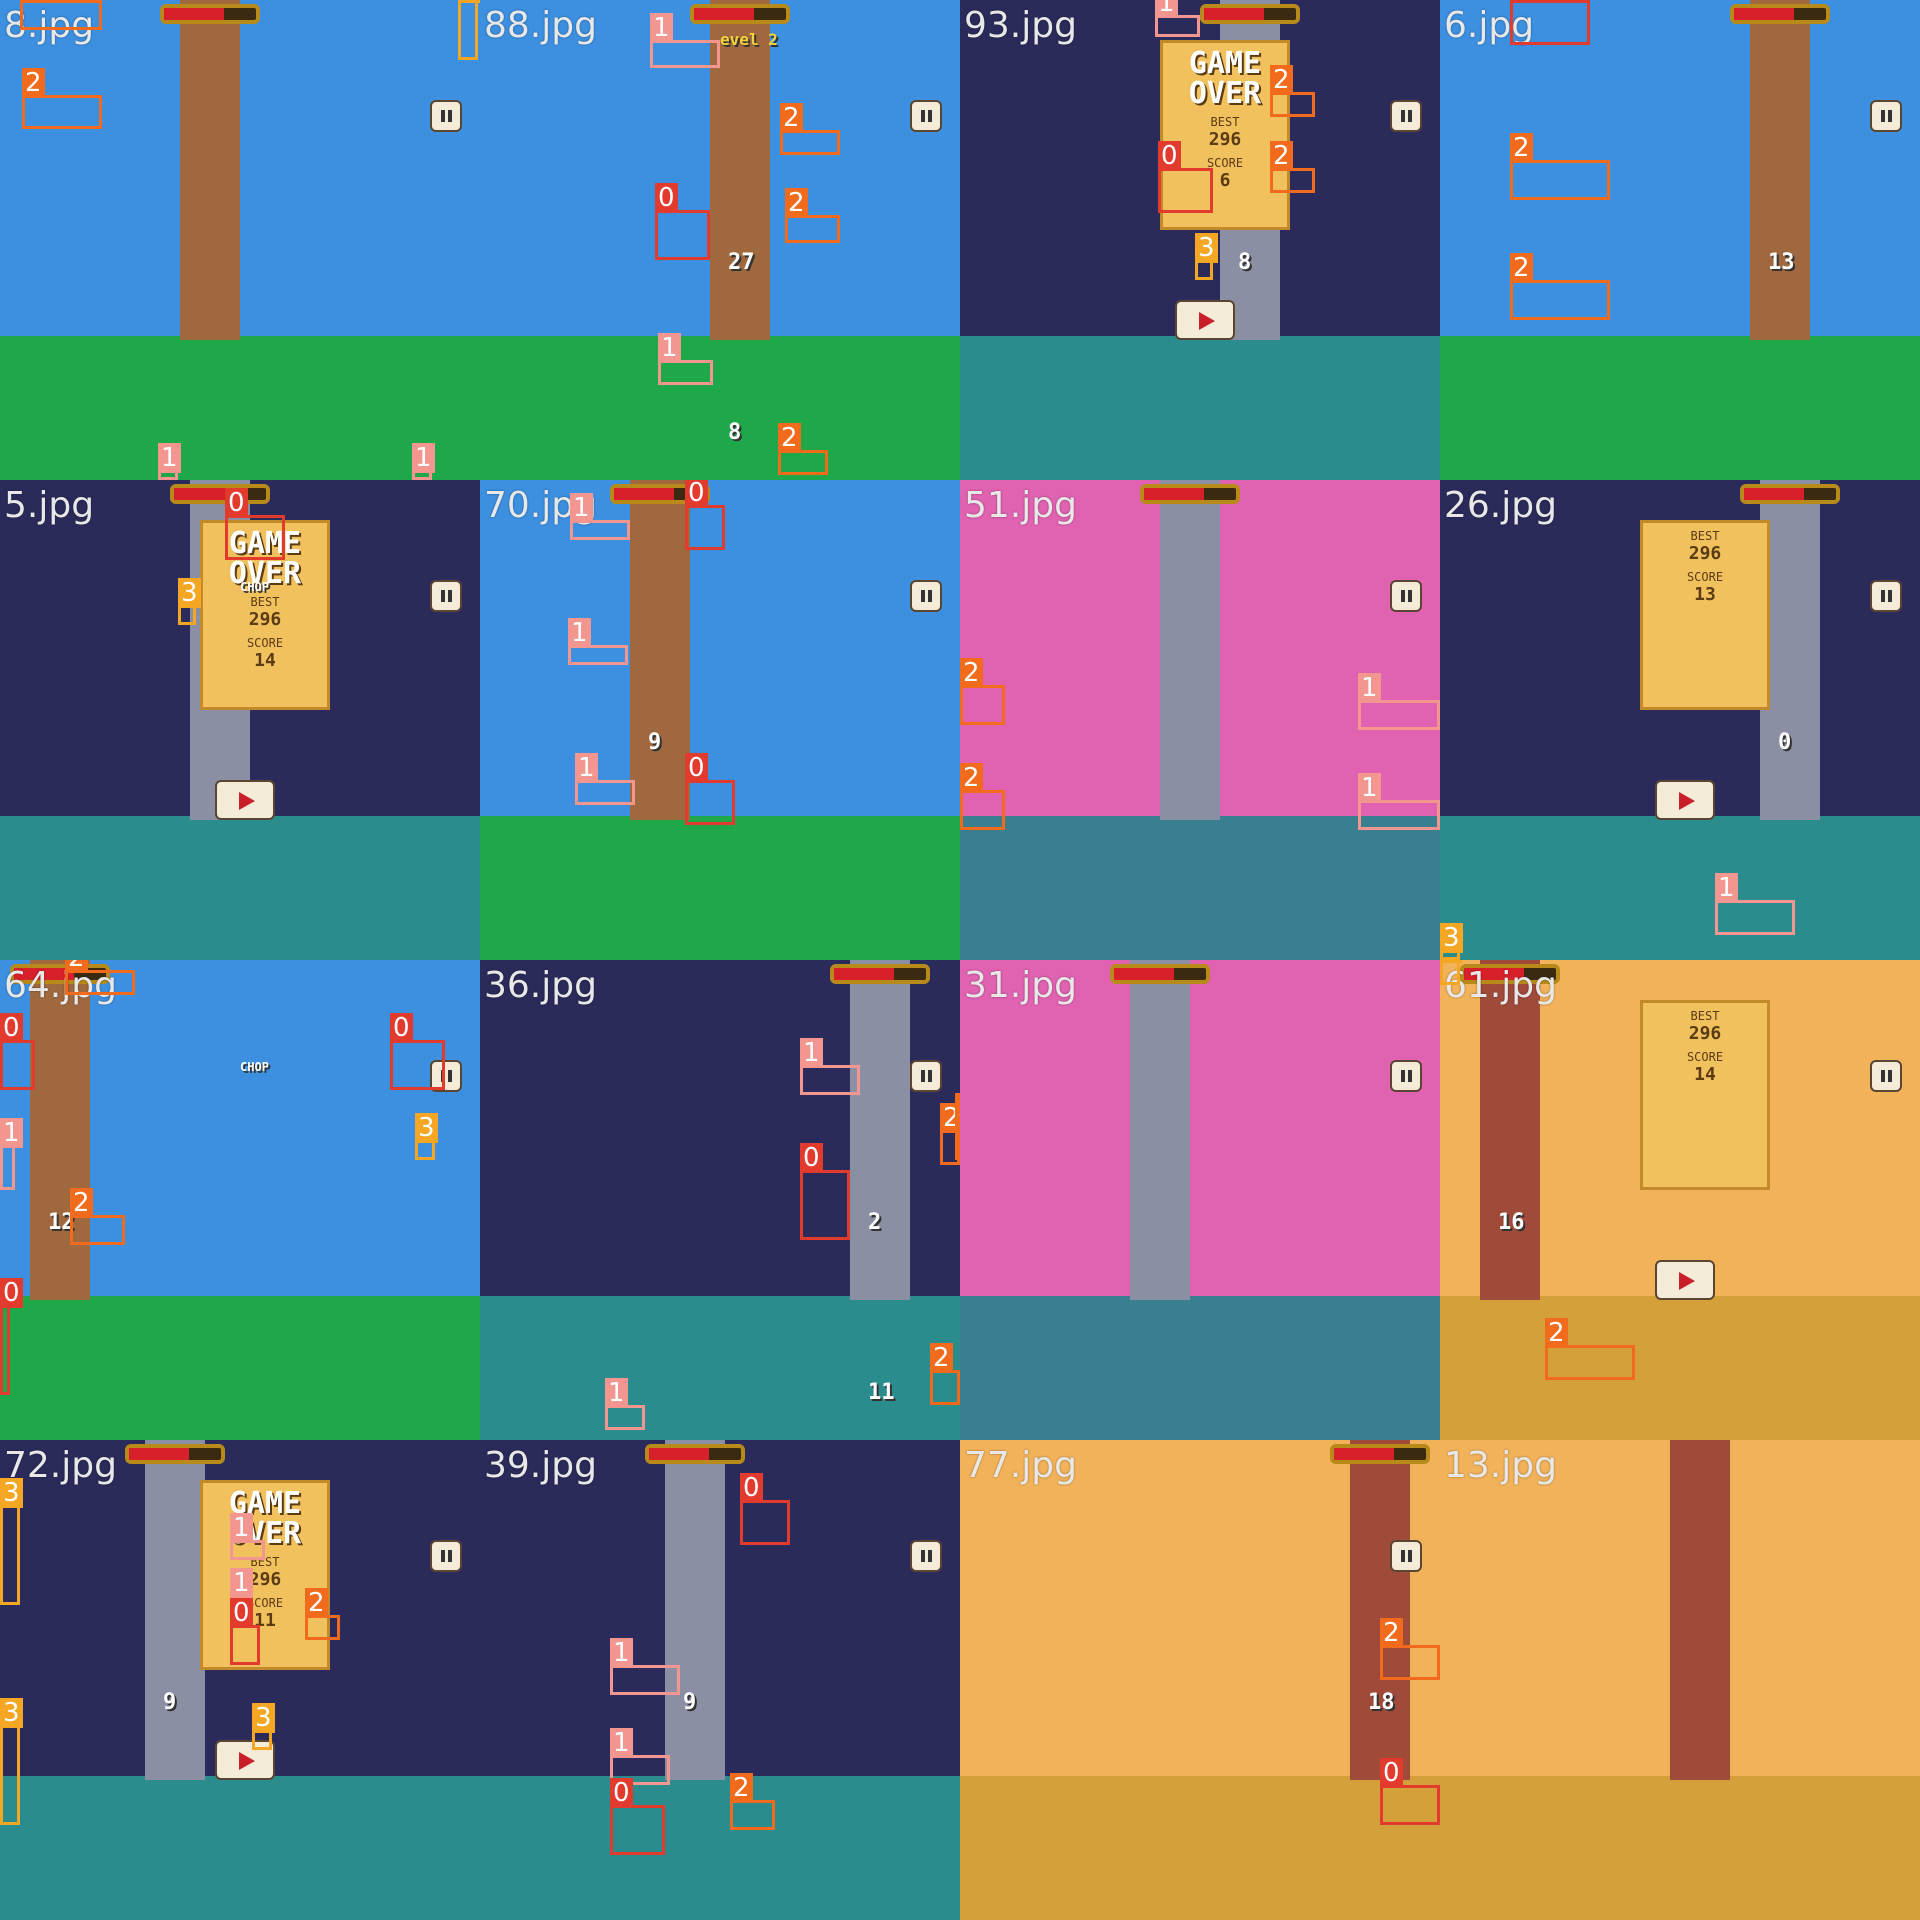 The image size is (1920, 1920). I want to click on score-counter: 13, so click(1781, 262).